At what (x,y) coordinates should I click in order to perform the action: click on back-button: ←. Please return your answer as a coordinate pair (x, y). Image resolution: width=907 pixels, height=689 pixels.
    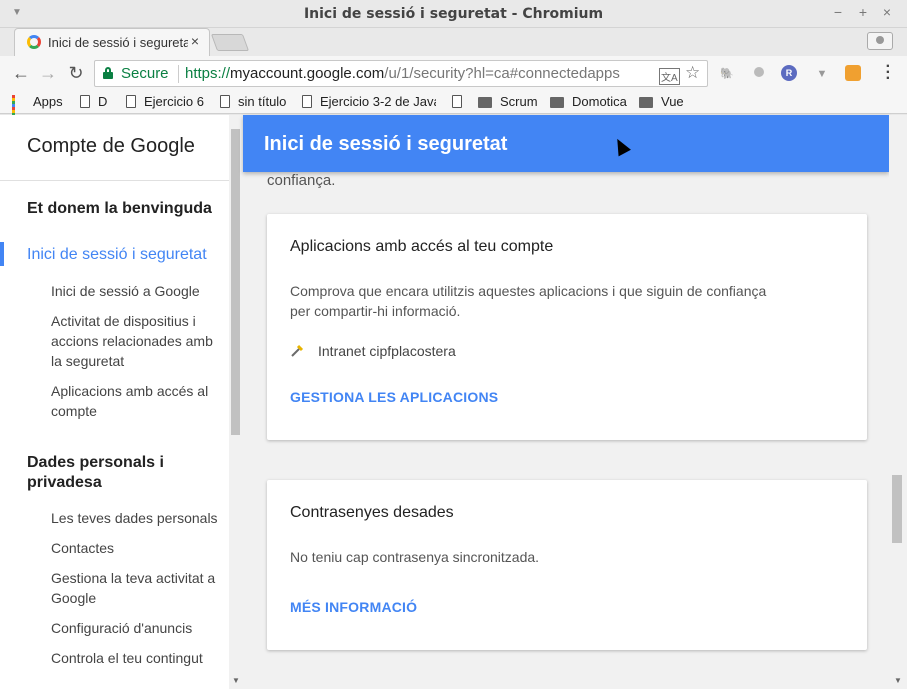
    Looking at the image, I should click on (21, 74).